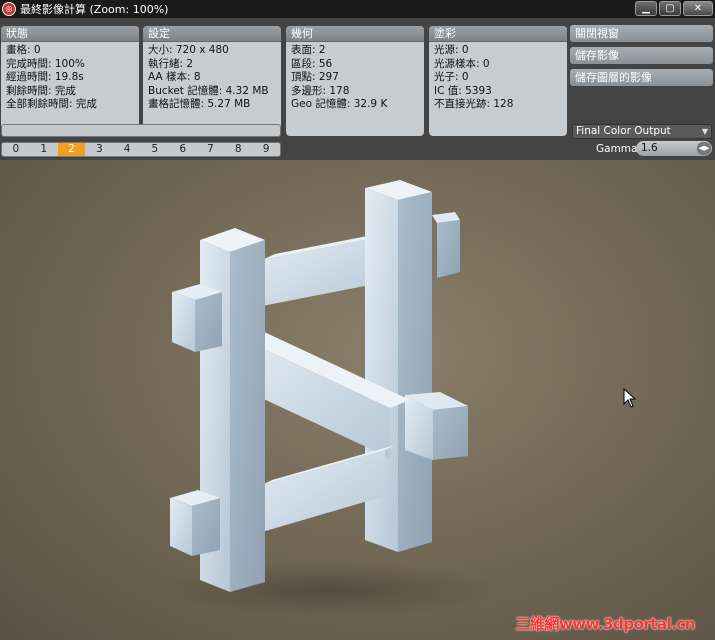 The image size is (715, 640). What do you see at coordinates (641, 55) in the screenshot?
I see `save-image-button: 儲存影像` at bounding box center [641, 55].